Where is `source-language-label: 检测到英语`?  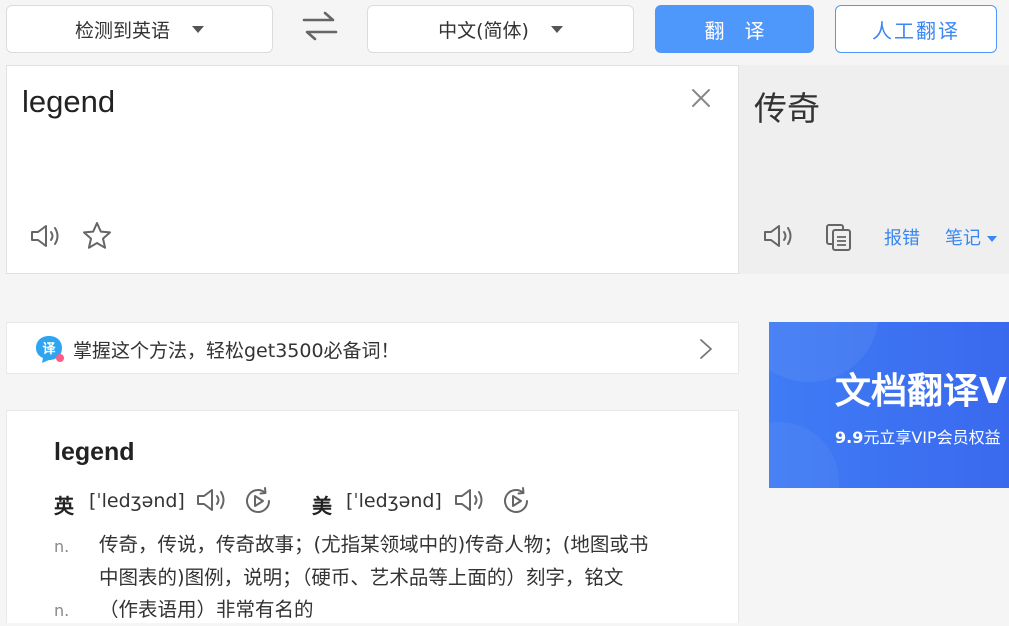
source-language-label: 检测到英语 is located at coordinates (122, 30).